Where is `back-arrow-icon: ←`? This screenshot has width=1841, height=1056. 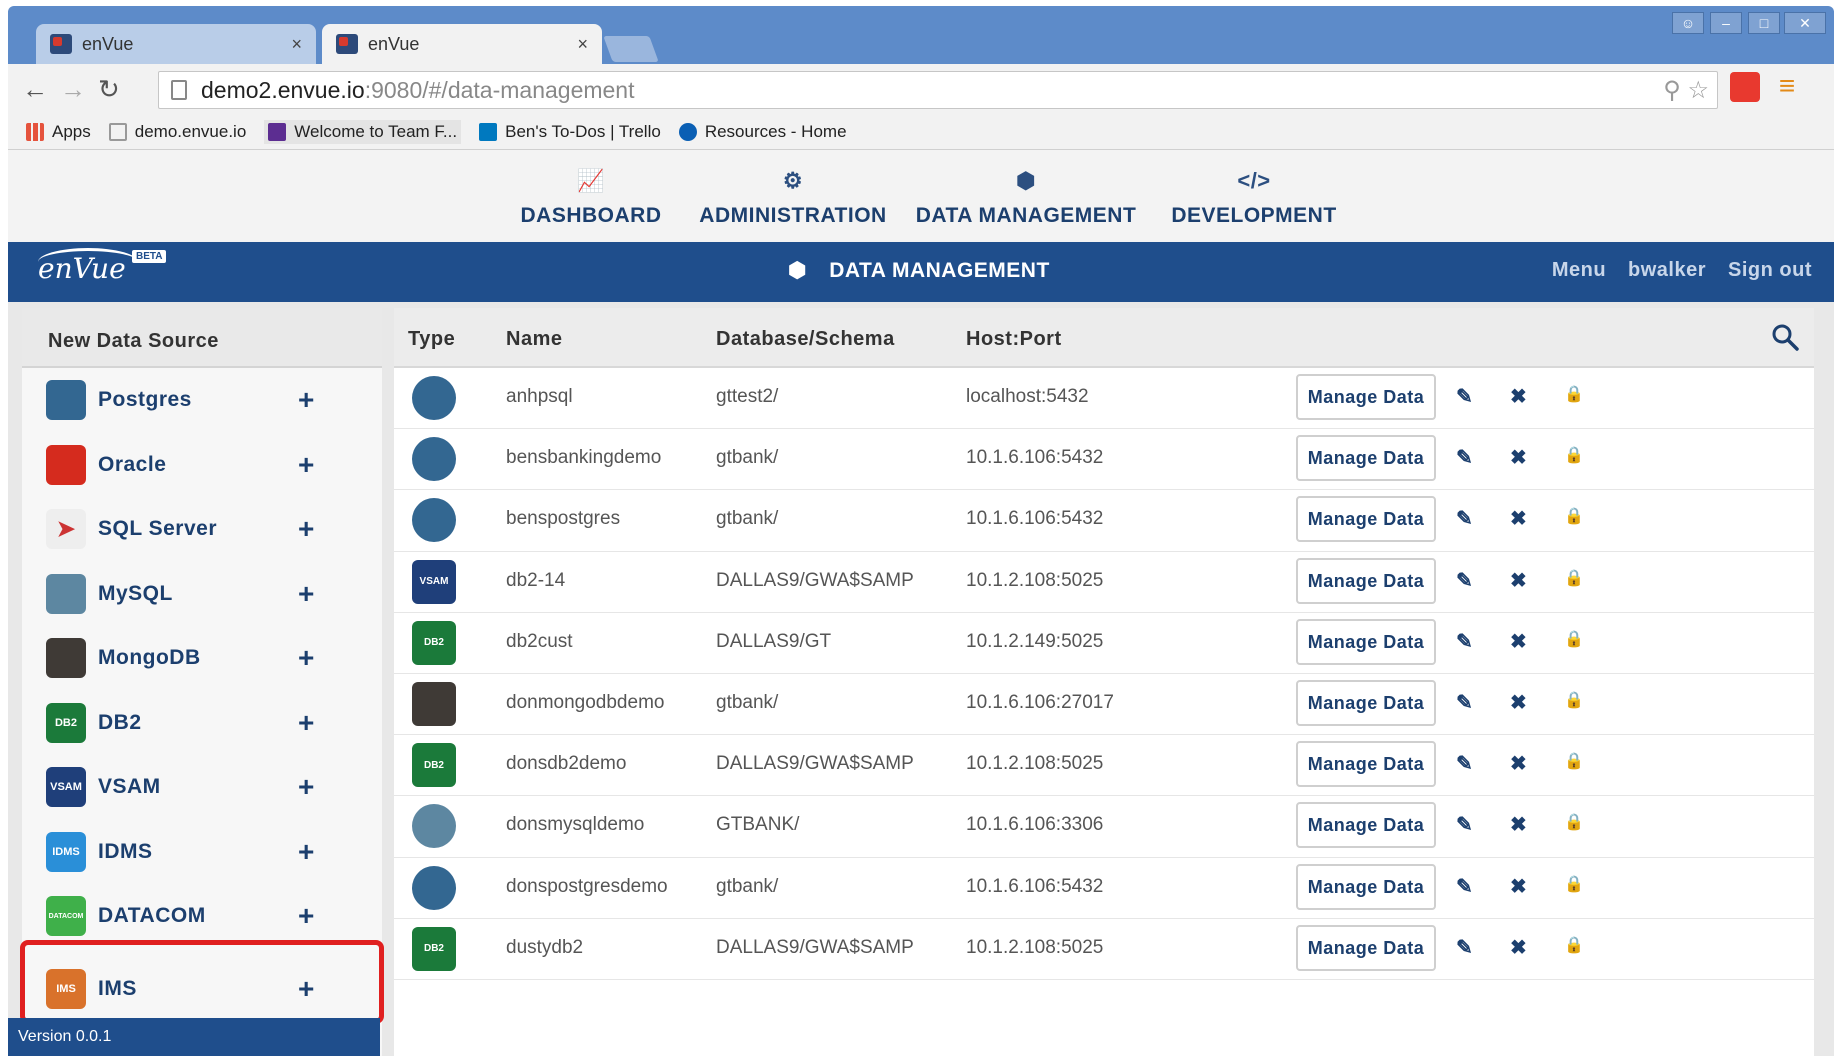
back-arrow-icon: ← is located at coordinates (35, 89).